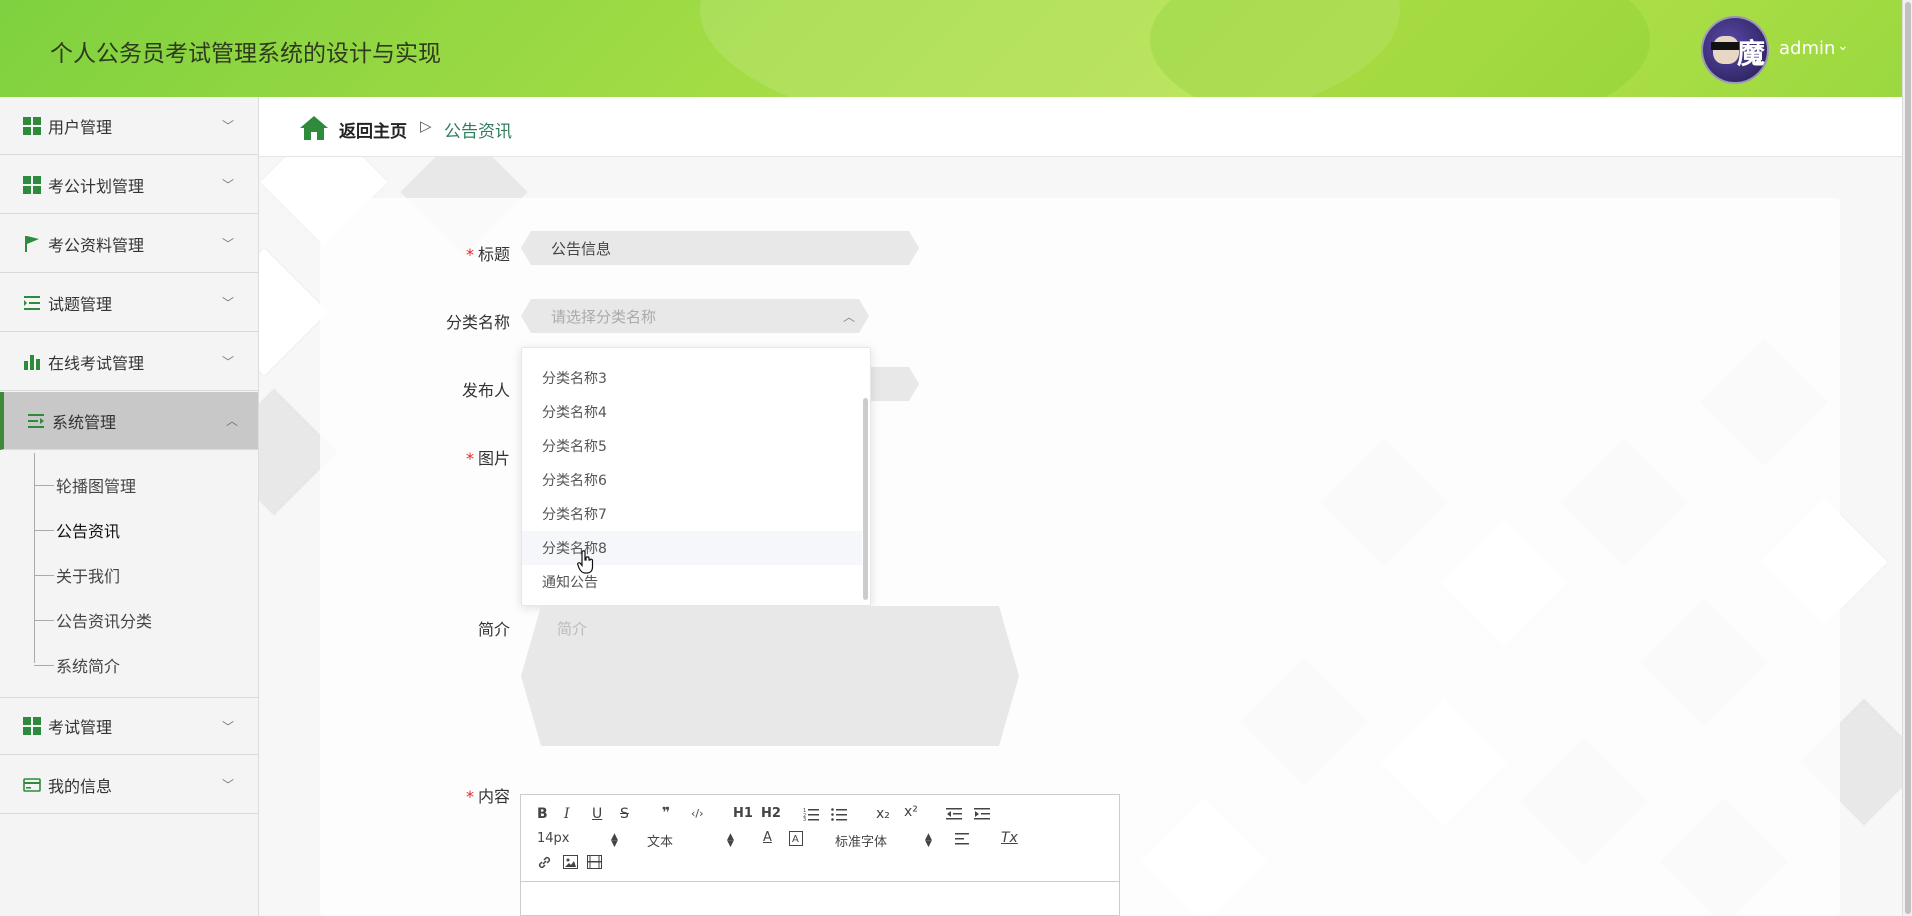  What do you see at coordinates (373, 129) in the screenshot?
I see `breadcrumb-home-link: 返回主页` at bounding box center [373, 129].